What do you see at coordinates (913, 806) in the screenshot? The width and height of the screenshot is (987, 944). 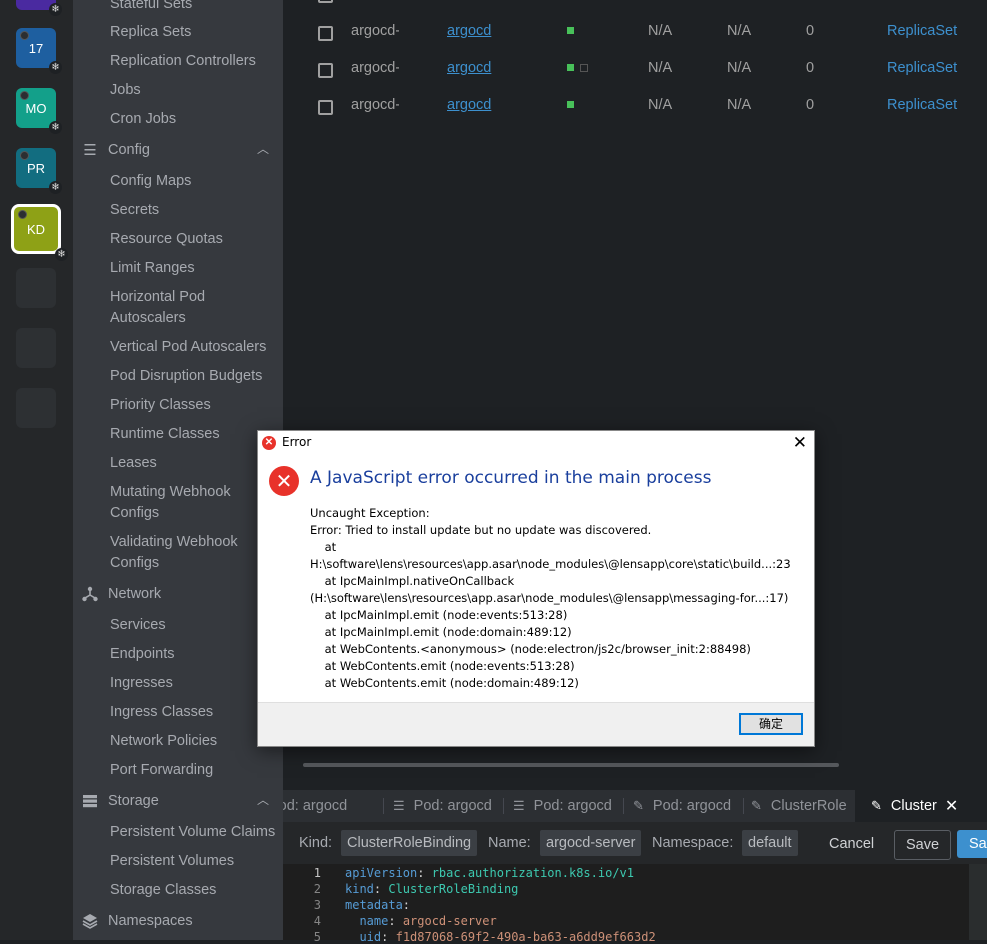 I see `tab-label: Cluster` at bounding box center [913, 806].